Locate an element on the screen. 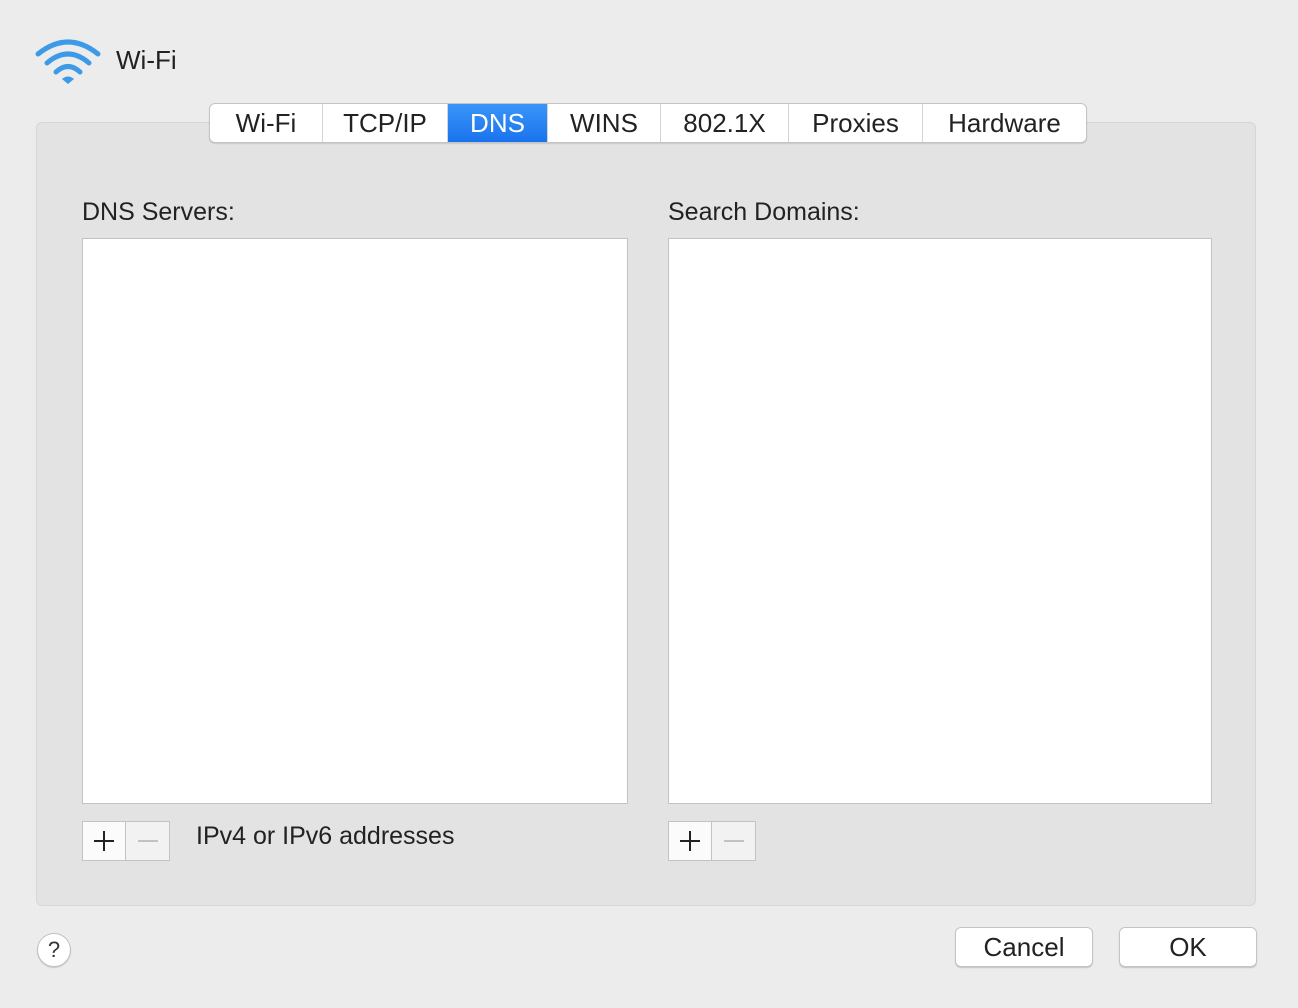 The image size is (1298, 1008). dns-servers-label: DNS Servers: is located at coordinates (158, 212).